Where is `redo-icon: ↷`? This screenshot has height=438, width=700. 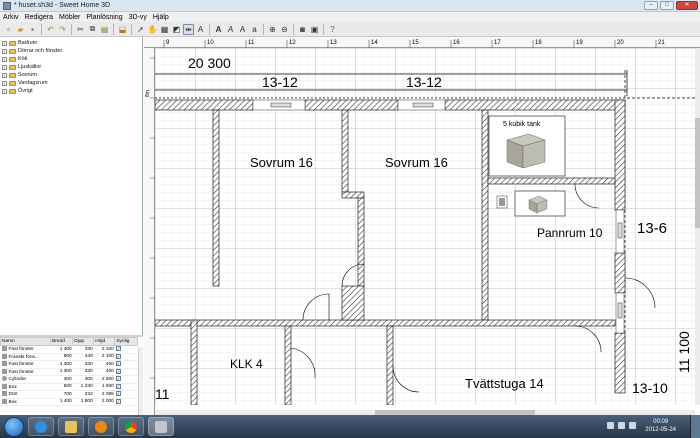 redo-icon: ↷ is located at coordinates (62, 29).